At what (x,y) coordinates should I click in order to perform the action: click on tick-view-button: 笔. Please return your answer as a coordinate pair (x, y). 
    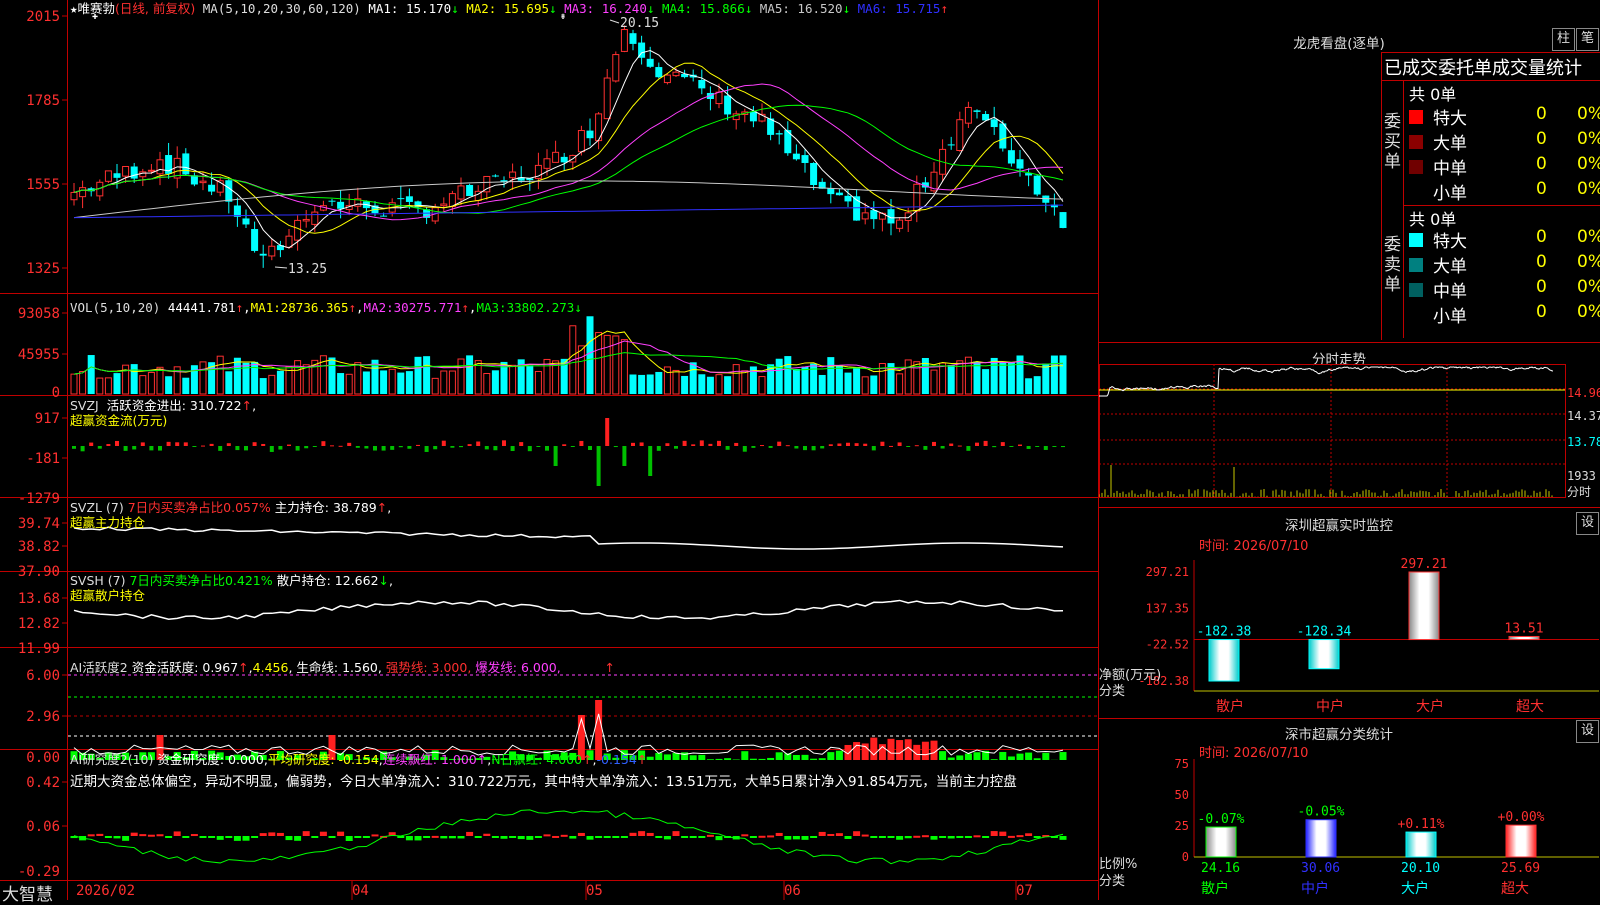
    Looking at the image, I should click on (1587, 39).